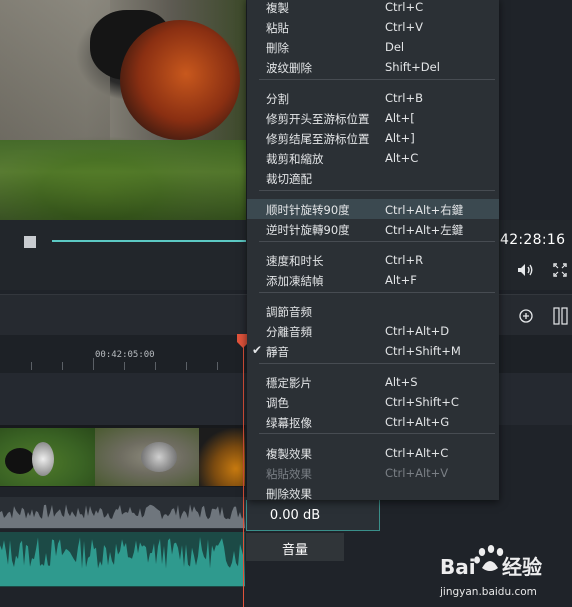  What do you see at coordinates (373, 311) in the screenshot?
I see `menu-item: 調節音频` at bounding box center [373, 311].